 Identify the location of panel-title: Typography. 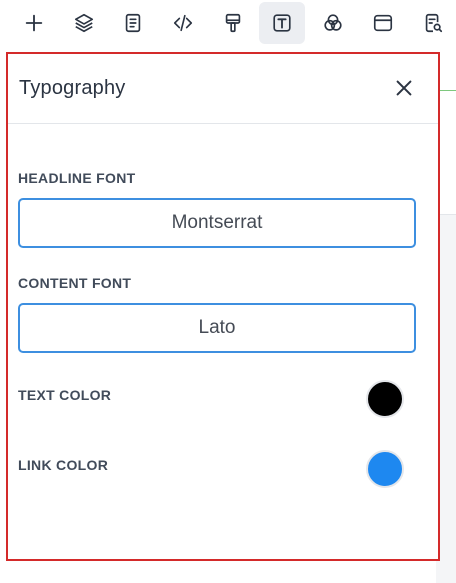
(72, 88).